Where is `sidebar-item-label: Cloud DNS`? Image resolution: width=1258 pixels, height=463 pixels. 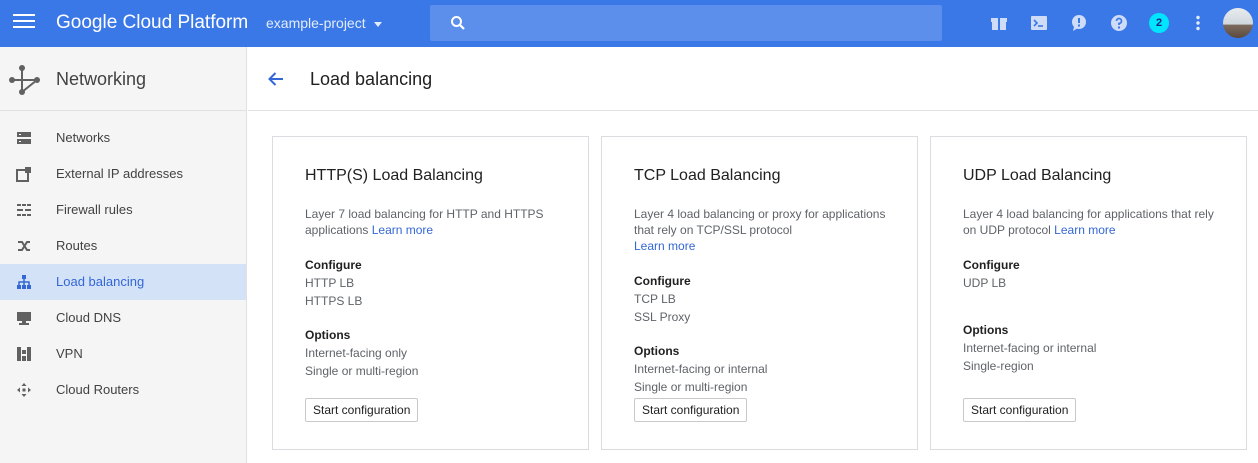
sidebar-item-label: Cloud DNS is located at coordinates (89, 317).